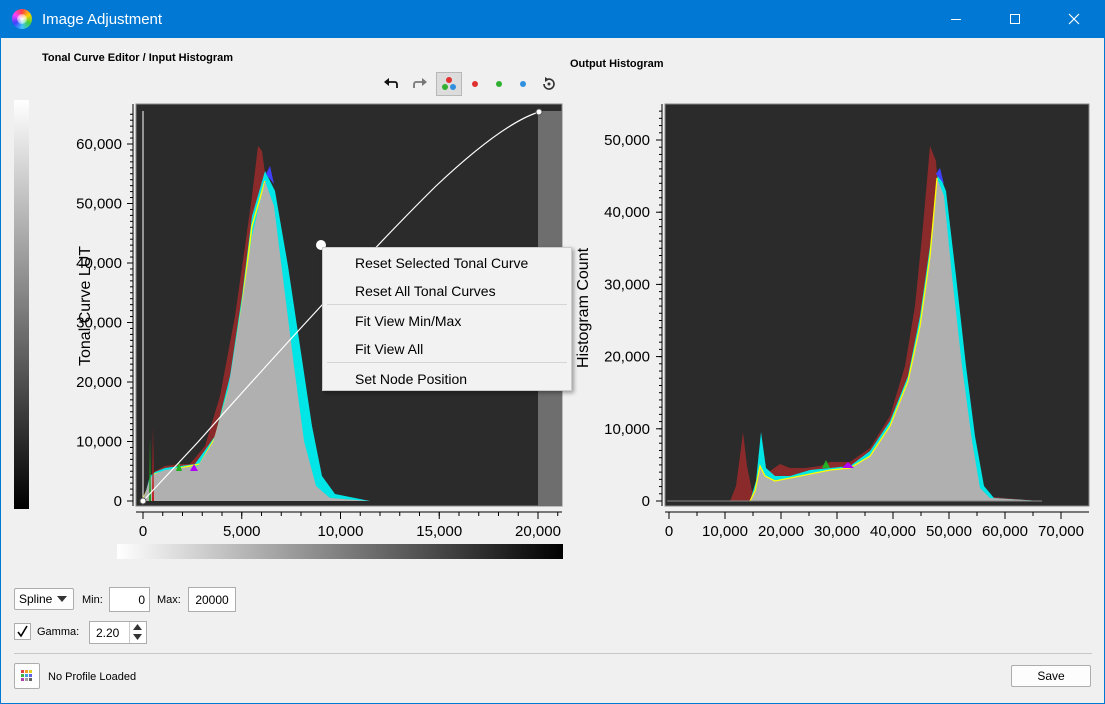  What do you see at coordinates (99, 144) in the screenshot?
I see `y-tick-label: 60,000` at bounding box center [99, 144].